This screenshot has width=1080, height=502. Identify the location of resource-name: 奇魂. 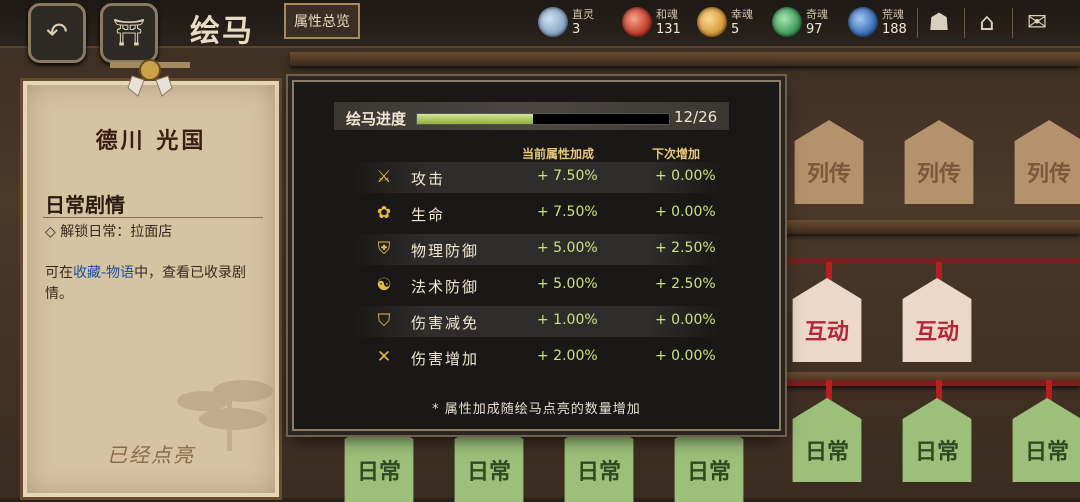
(817, 14).